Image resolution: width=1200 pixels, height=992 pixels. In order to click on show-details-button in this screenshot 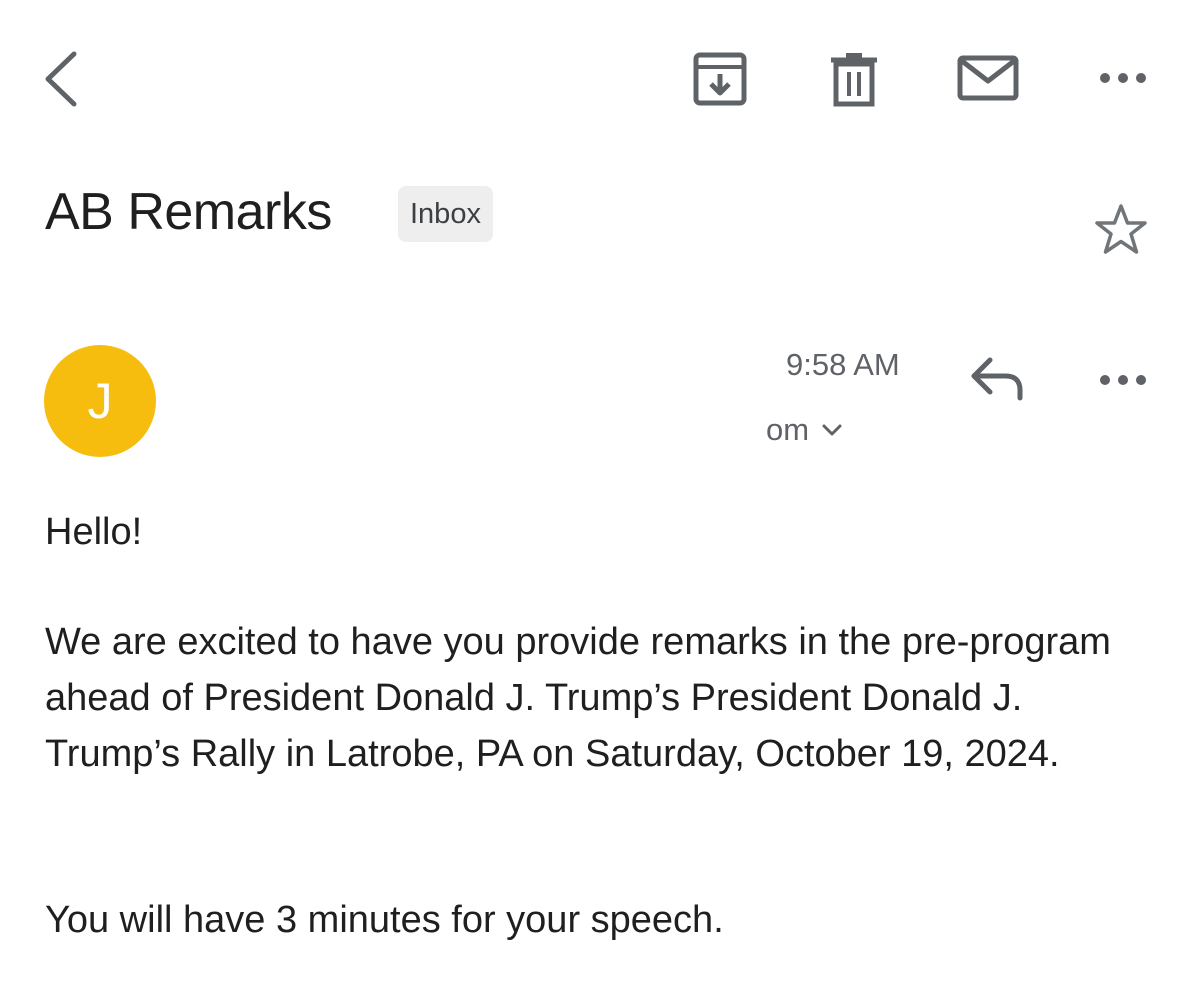, I will do `click(832, 430)`.